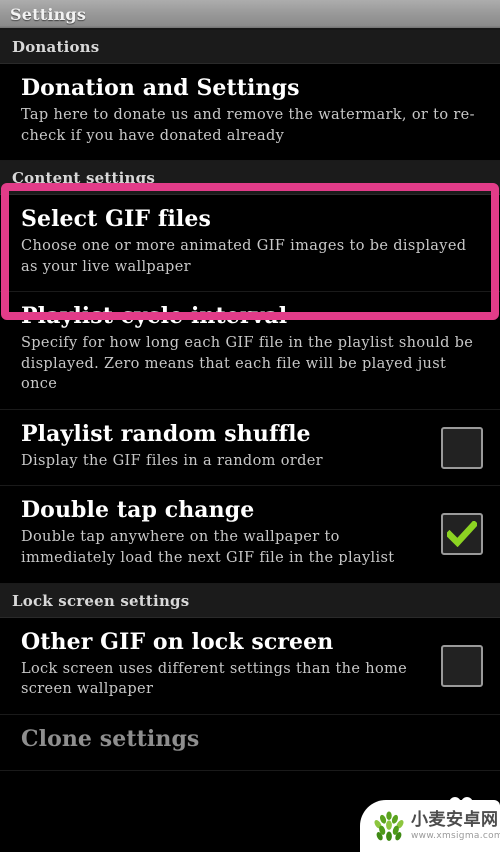  I want to click on page-title: Settings, so click(48, 14).